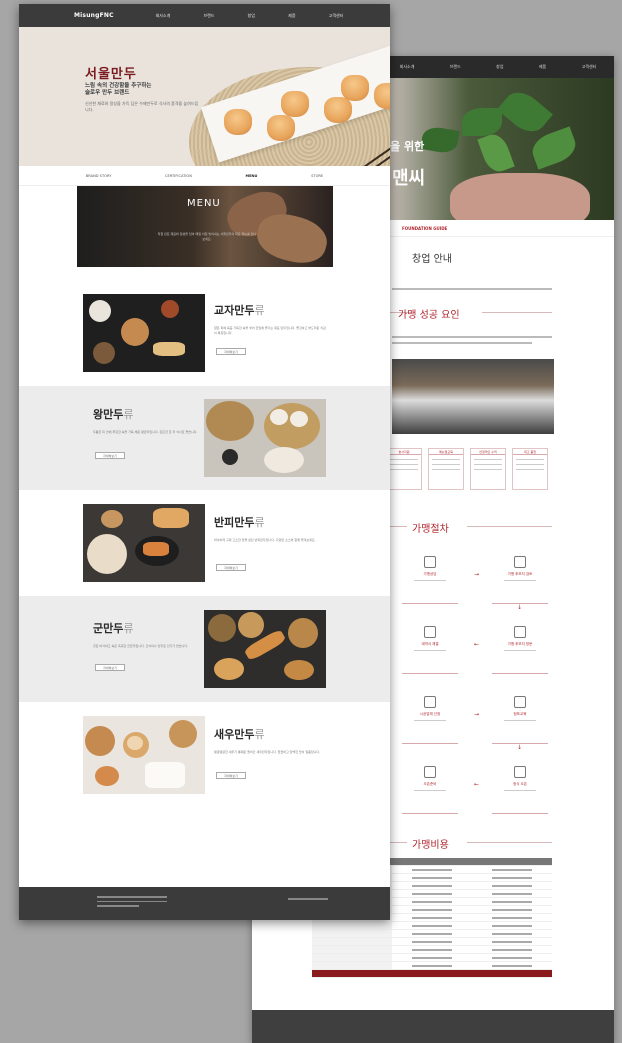 This screenshot has width=622, height=1043. Describe the element at coordinates (520, 562) in the screenshot. I see `document-icon` at that location.